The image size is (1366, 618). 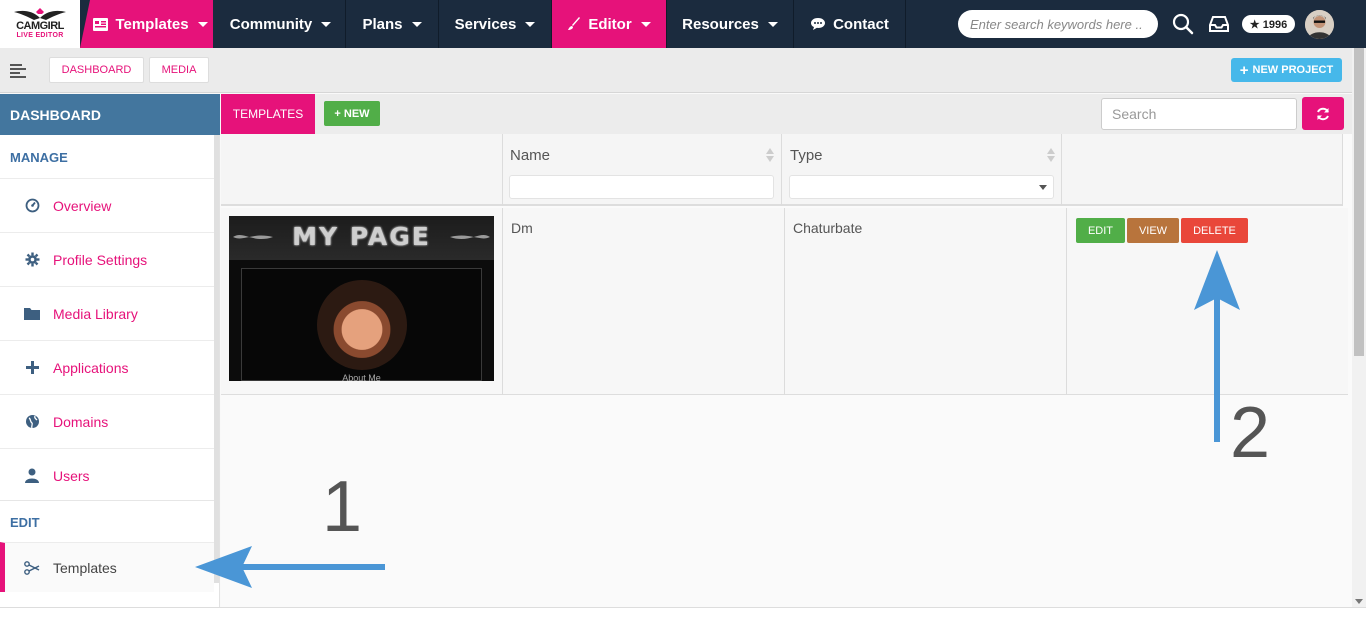 What do you see at coordinates (382, 24) in the screenshot?
I see `nav-plans-label: Plans` at bounding box center [382, 24].